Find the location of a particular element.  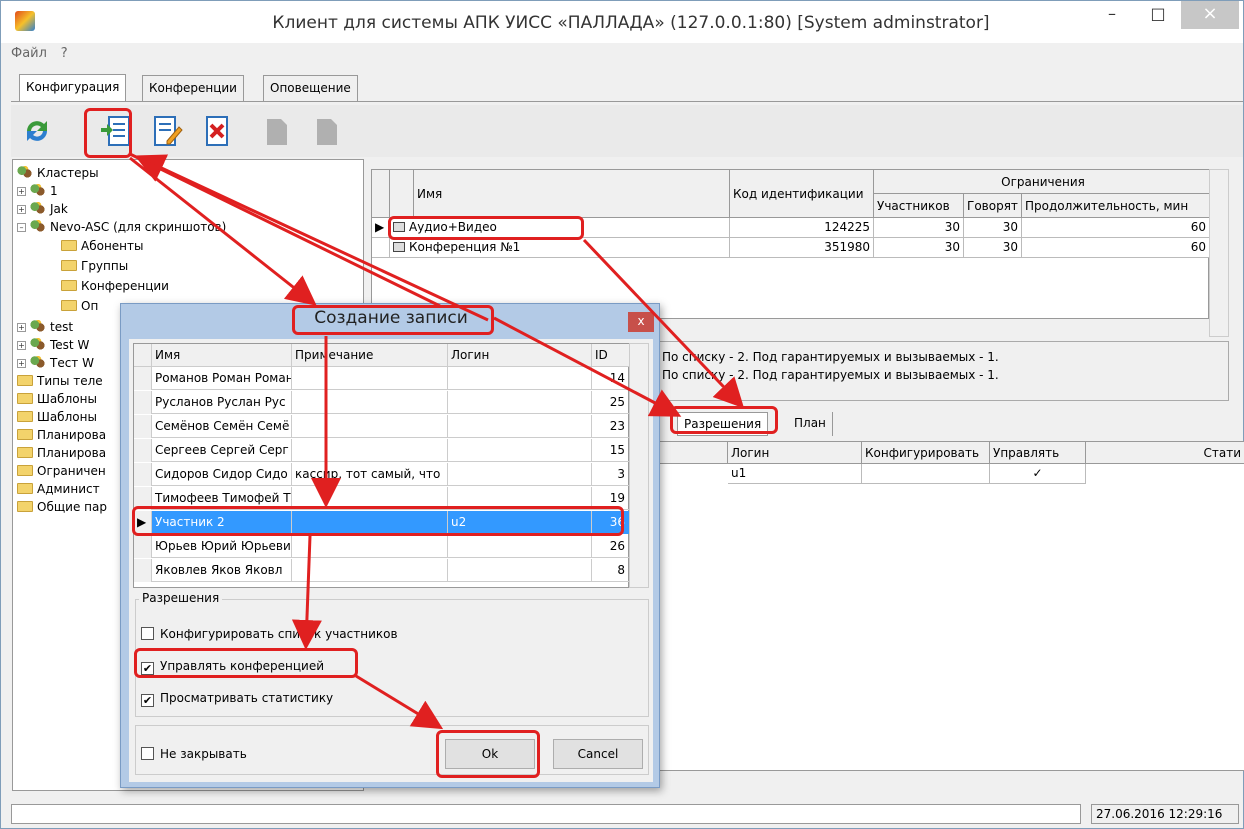

perm-configure-cell is located at coordinates (926, 474).